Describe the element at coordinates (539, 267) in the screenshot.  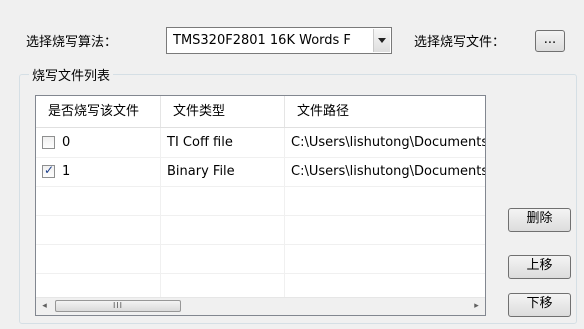
I see `move-up-button: 上移` at that location.